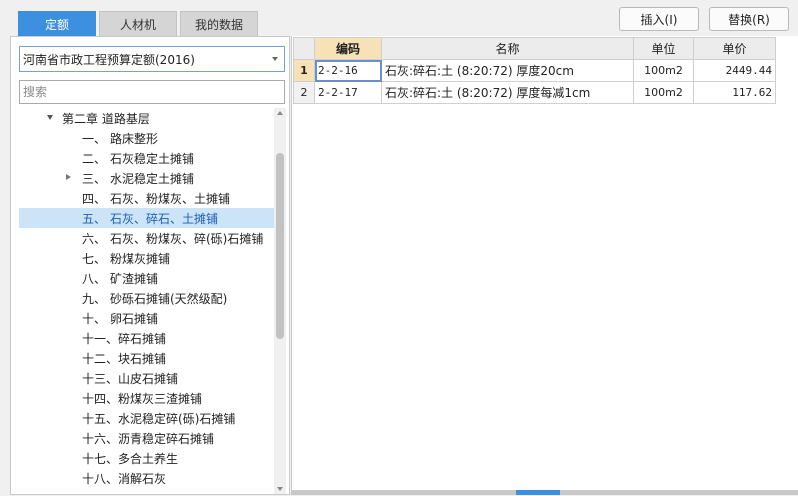 The width and height of the screenshot is (798, 496). I want to click on tree-item-label: 粉煤灰摊铺, so click(140, 258).